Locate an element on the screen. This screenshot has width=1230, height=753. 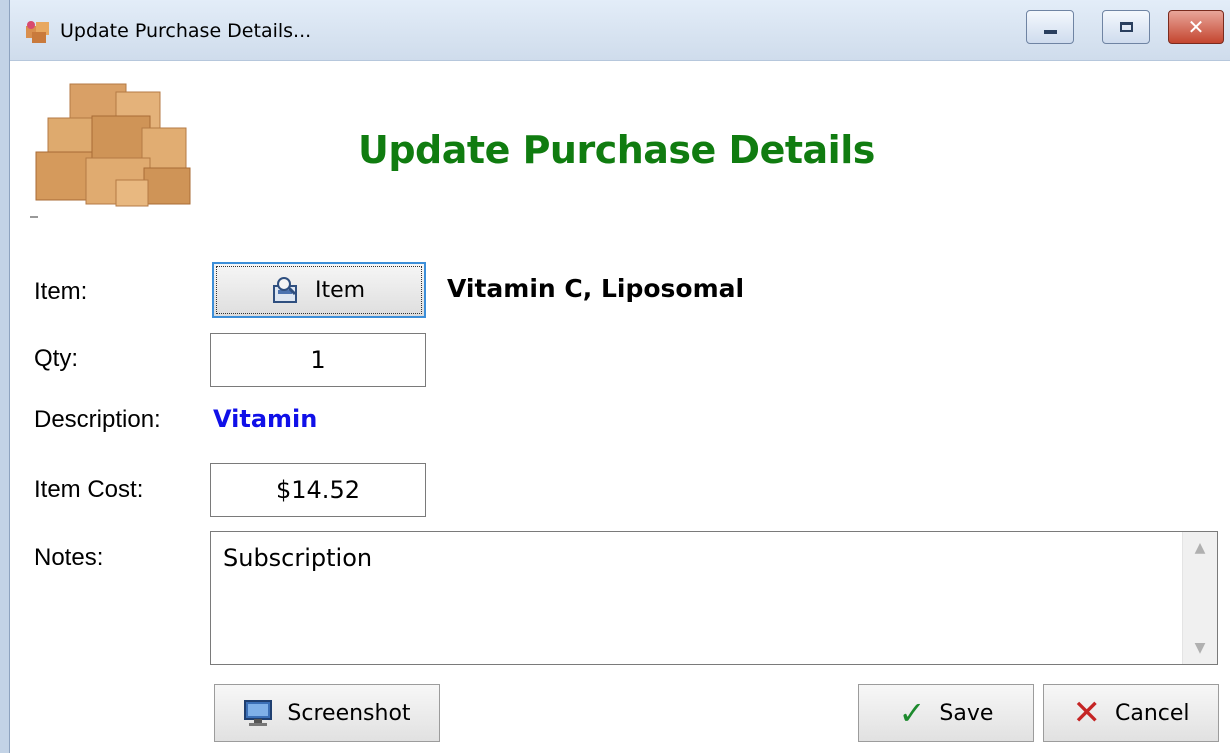
maximize-button is located at coordinates (1126, 27).